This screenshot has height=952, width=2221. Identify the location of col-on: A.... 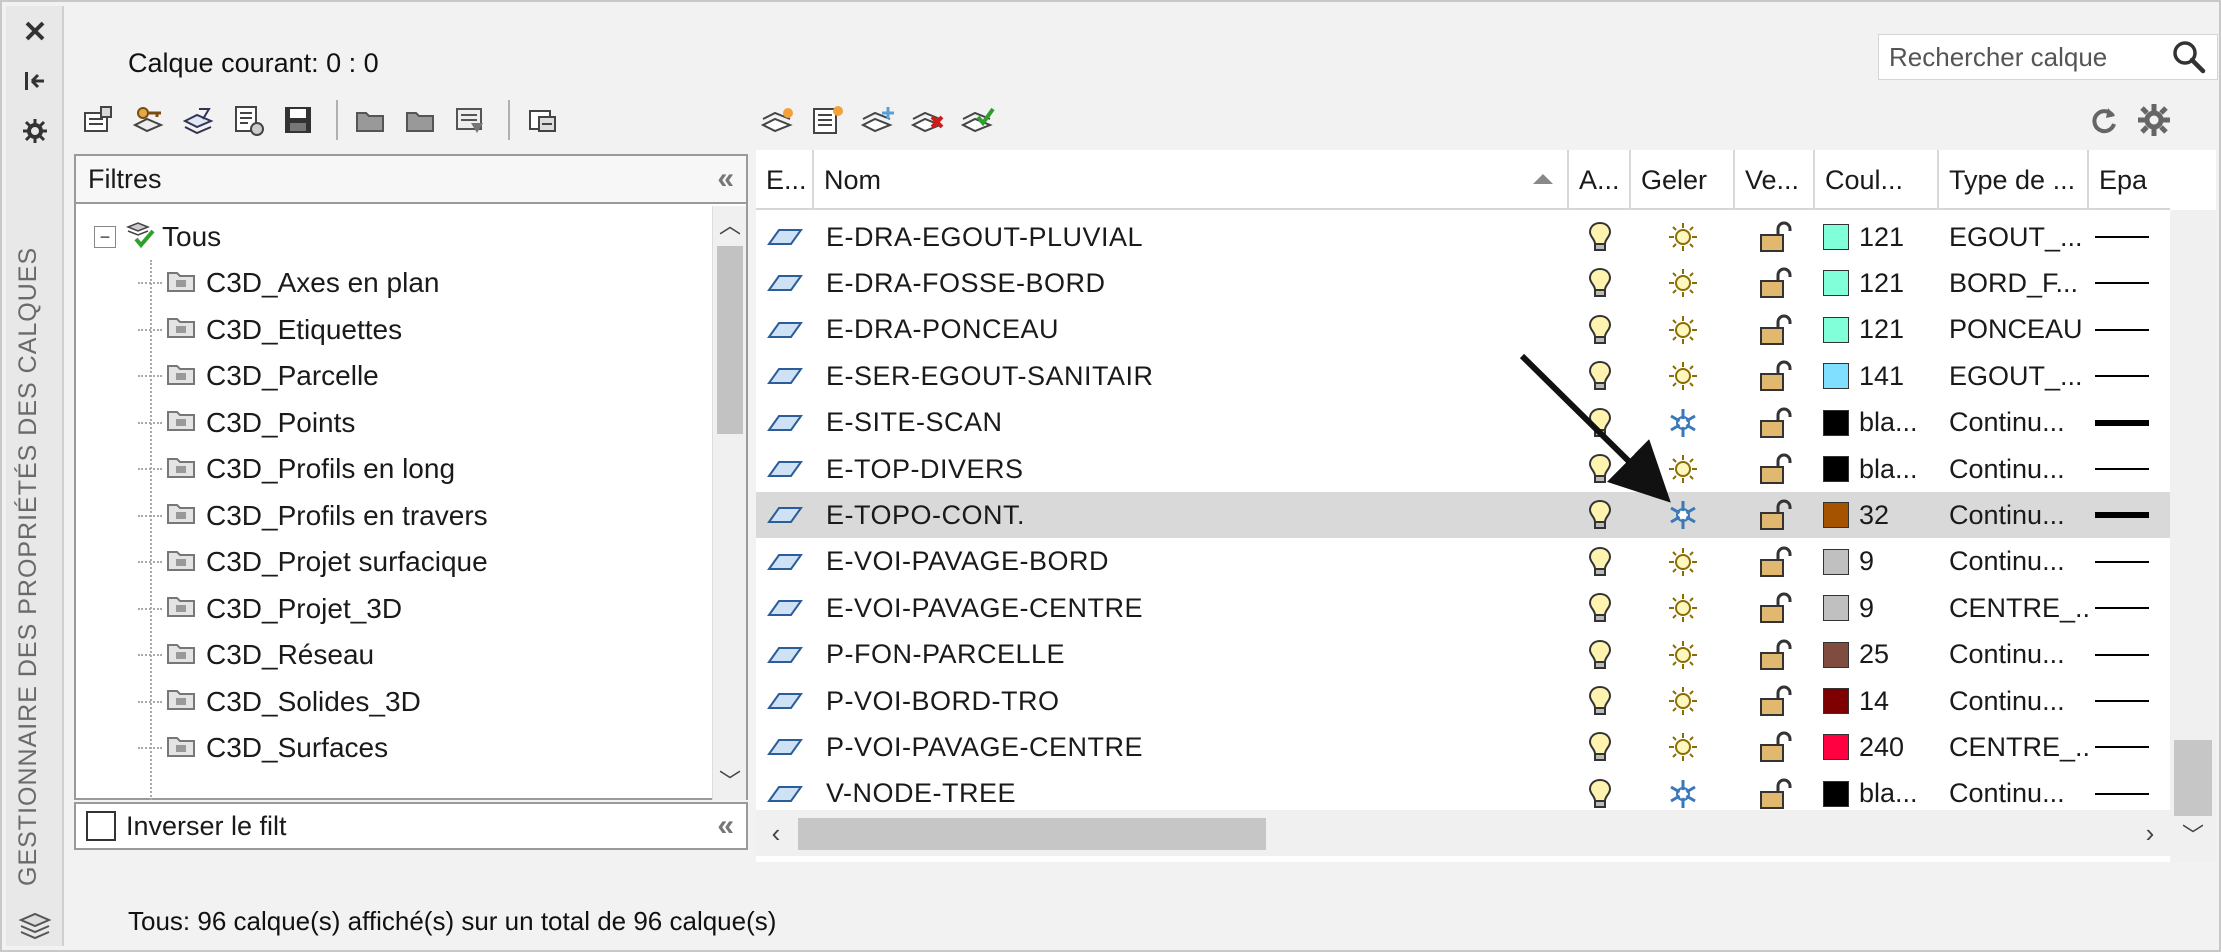
(1600, 180).